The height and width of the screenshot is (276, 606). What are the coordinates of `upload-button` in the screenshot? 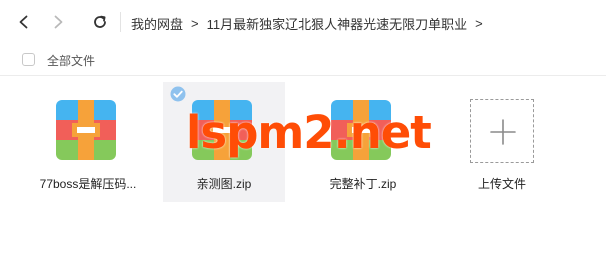 It's located at (502, 131).